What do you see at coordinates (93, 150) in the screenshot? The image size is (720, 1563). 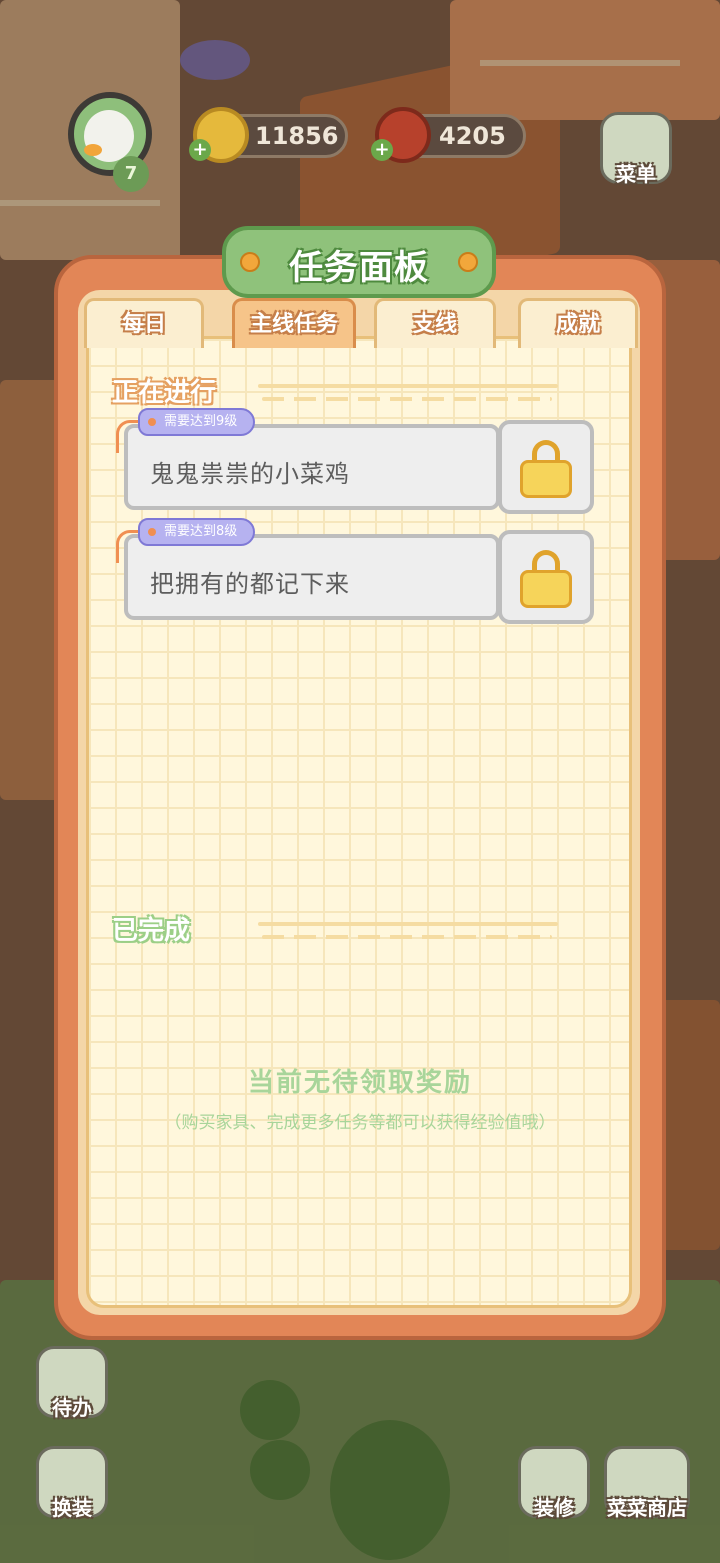 I see `avatar-beak` at bounding box center [93, 150].